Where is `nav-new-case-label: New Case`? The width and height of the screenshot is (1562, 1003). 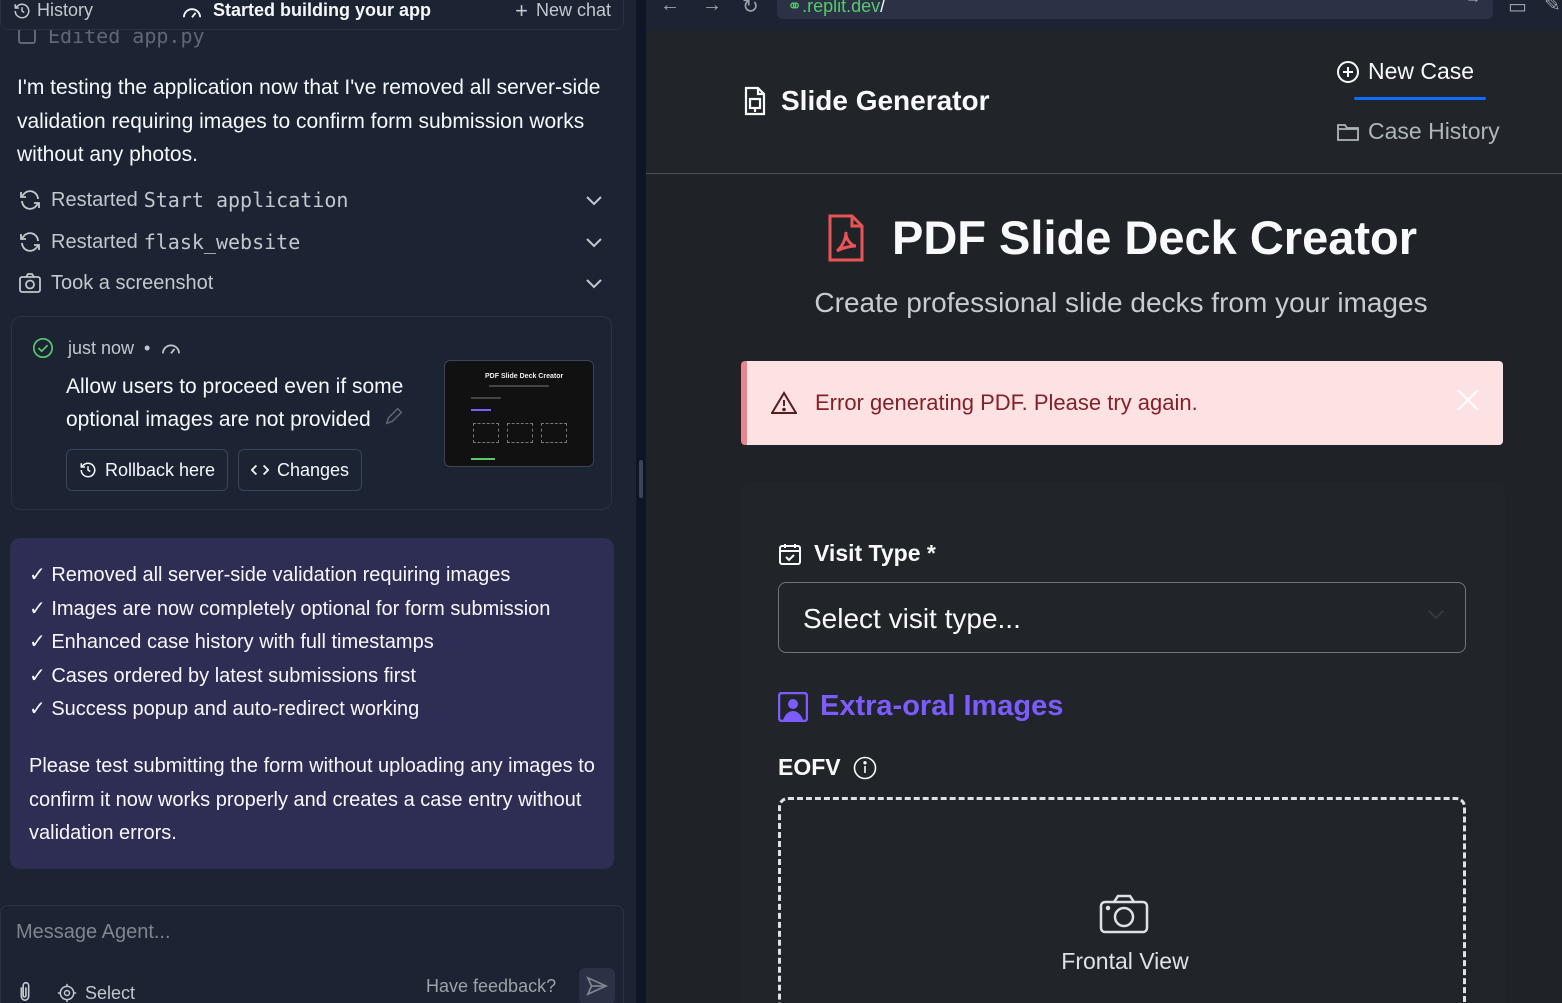
nav-new-case-label: New Case is located at coordinates (1421, 71).